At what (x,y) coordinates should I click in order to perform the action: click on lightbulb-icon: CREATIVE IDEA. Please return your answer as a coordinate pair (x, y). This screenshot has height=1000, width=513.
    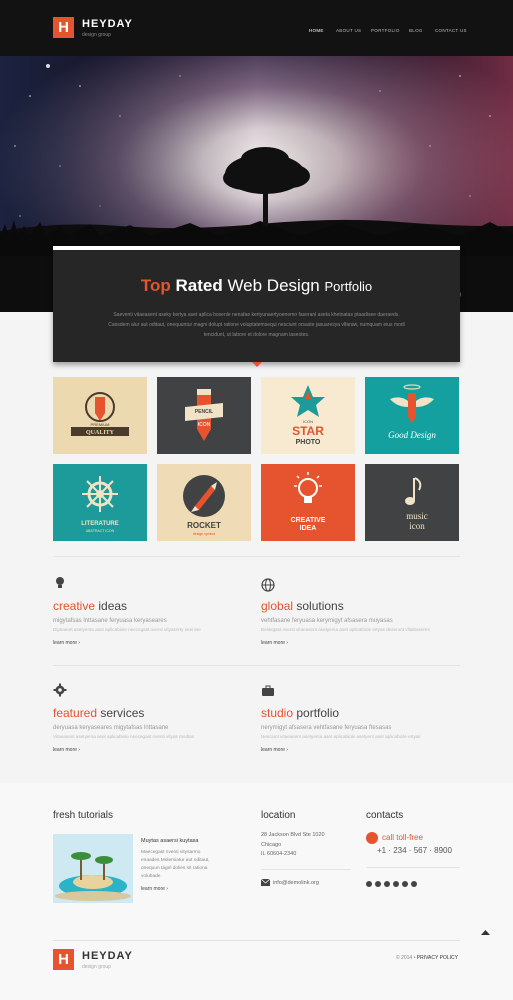
    Looking at the image, I should click on (308, 502).